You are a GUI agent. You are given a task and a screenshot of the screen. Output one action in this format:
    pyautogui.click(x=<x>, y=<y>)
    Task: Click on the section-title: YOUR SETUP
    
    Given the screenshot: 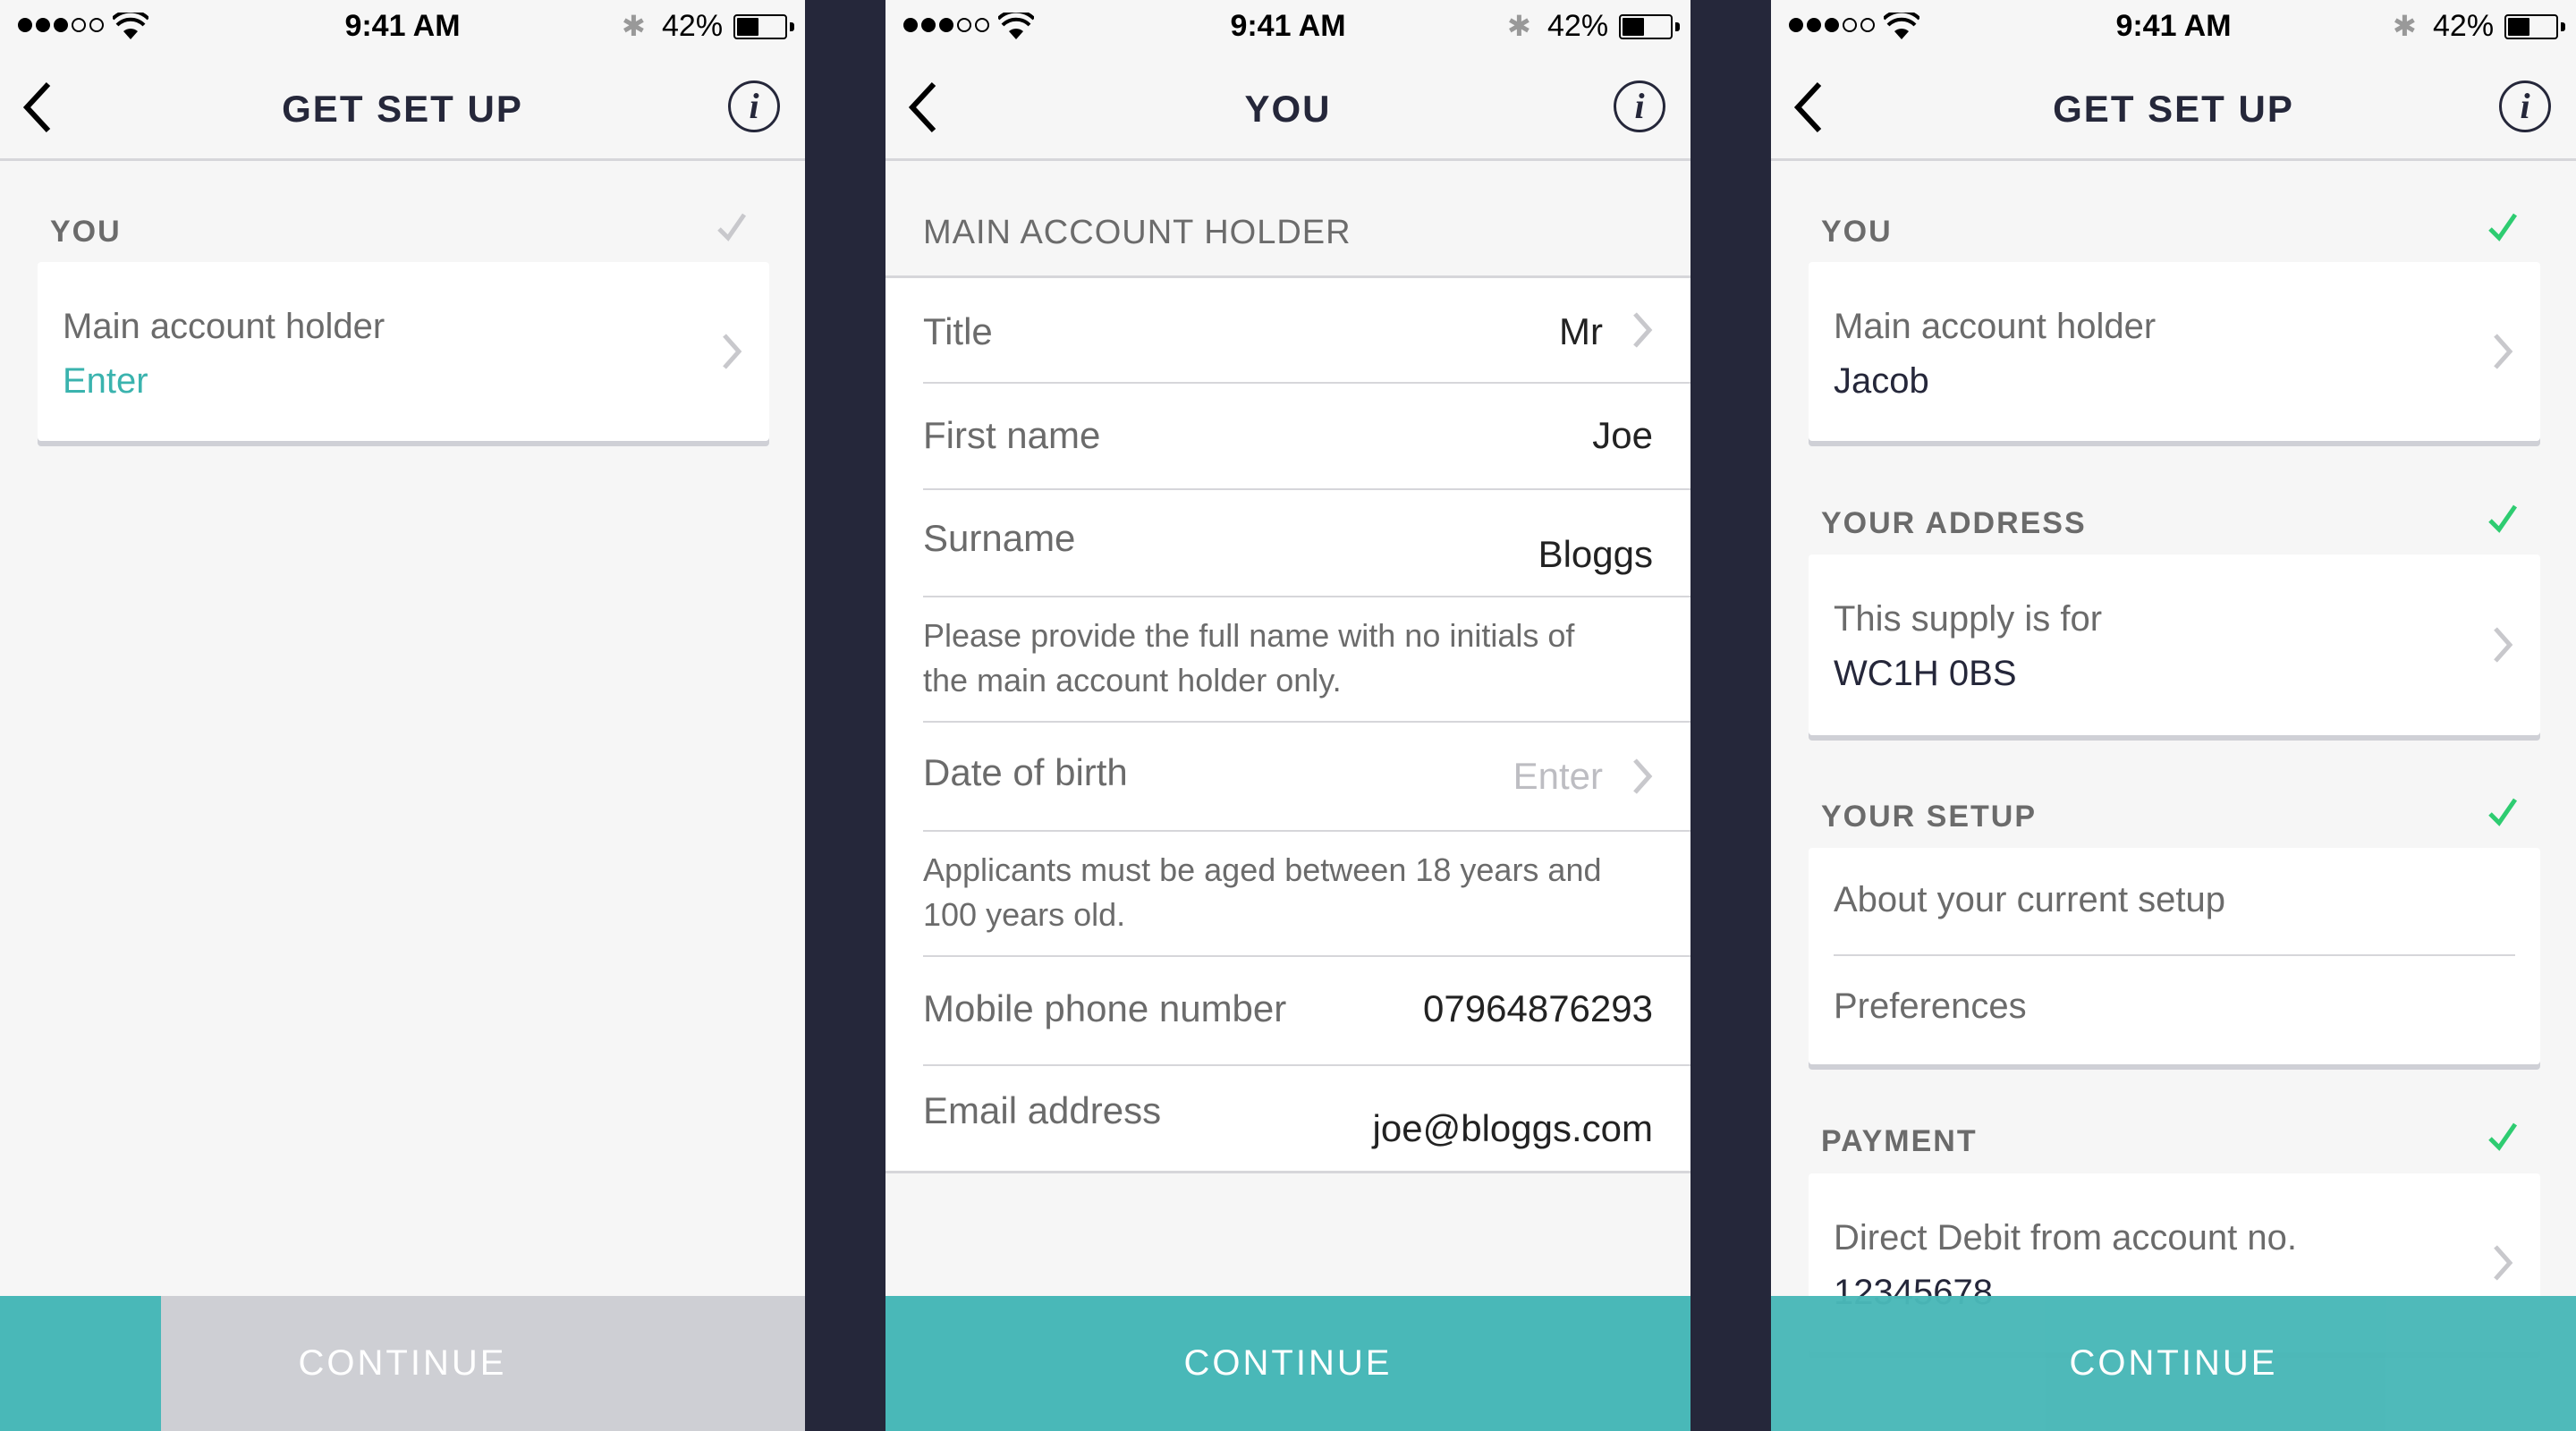 What is the action you would take?
    pyautogui.click(x=1929, y=817)
    